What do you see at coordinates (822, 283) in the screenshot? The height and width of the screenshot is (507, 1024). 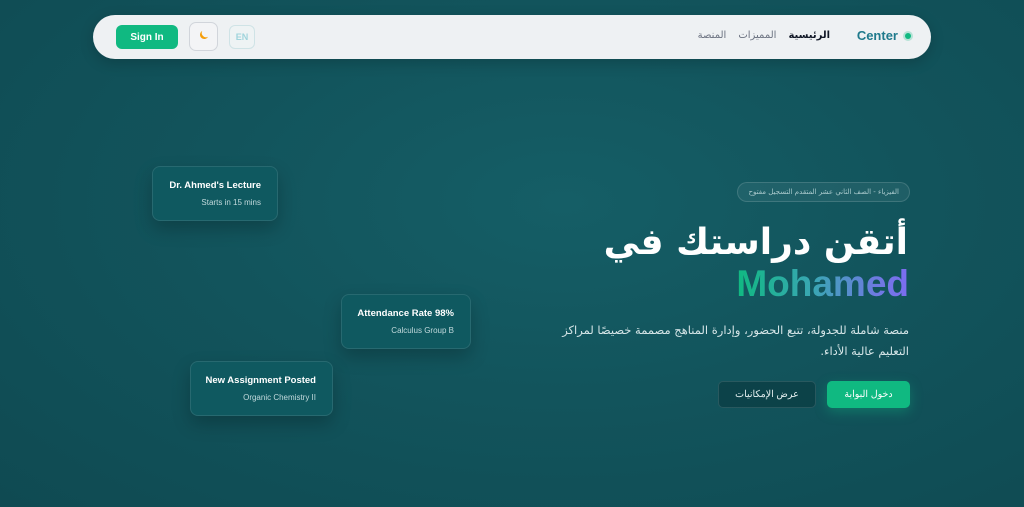 I see `hero-highlight-name: Mohamed` at bounding box center [822, 283].